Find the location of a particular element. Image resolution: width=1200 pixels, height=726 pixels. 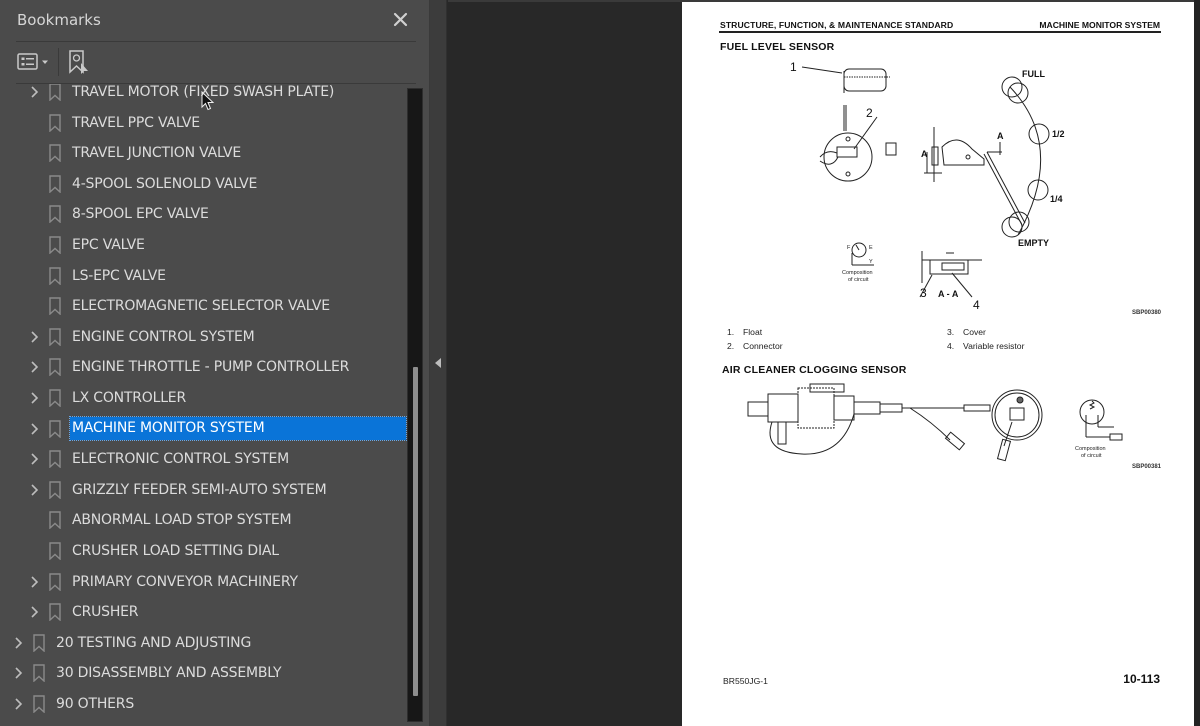

bookmark-item: 20 TESTING AND ADJUSTING is located at coordinates (203, 643).